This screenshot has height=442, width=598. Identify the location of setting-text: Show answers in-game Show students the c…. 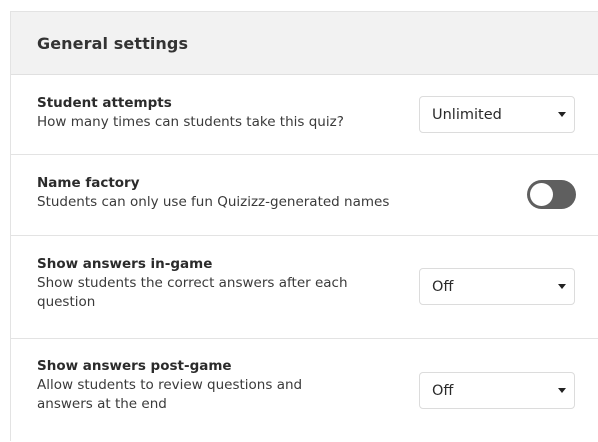
(192, 283).